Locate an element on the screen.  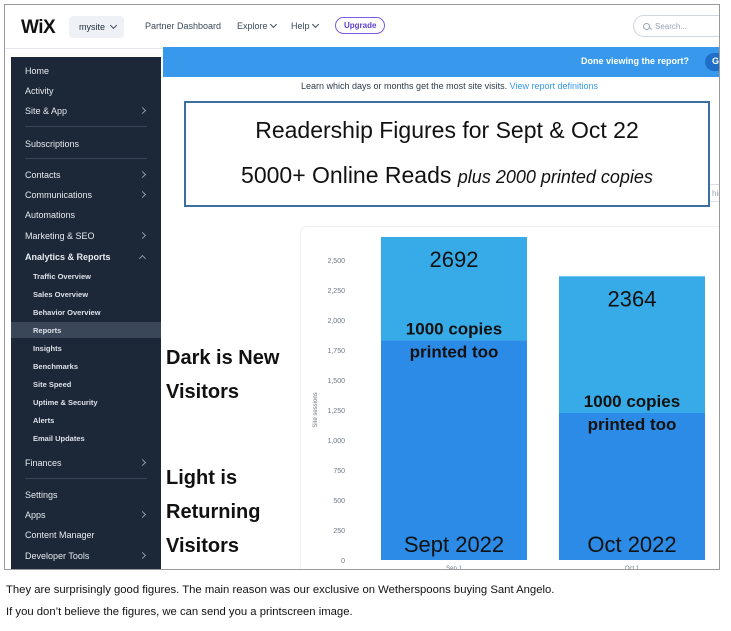
sidebar-item-developer-tools: Developer Tools is located at coordinates (86, 556).